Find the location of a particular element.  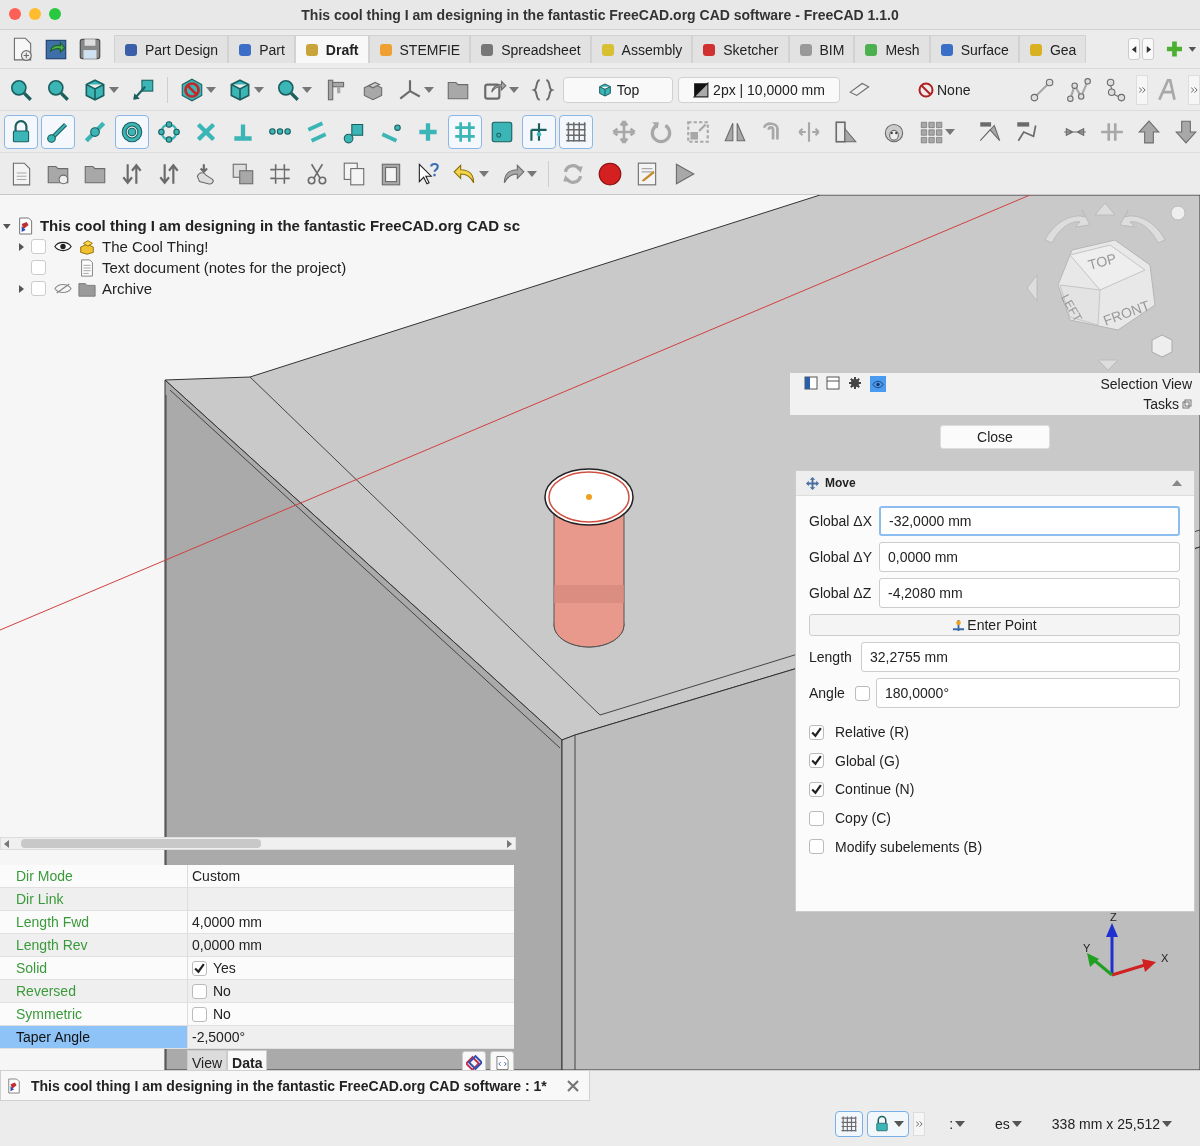

value-text: 0,0000 mm is located at coordinates (227, 945).